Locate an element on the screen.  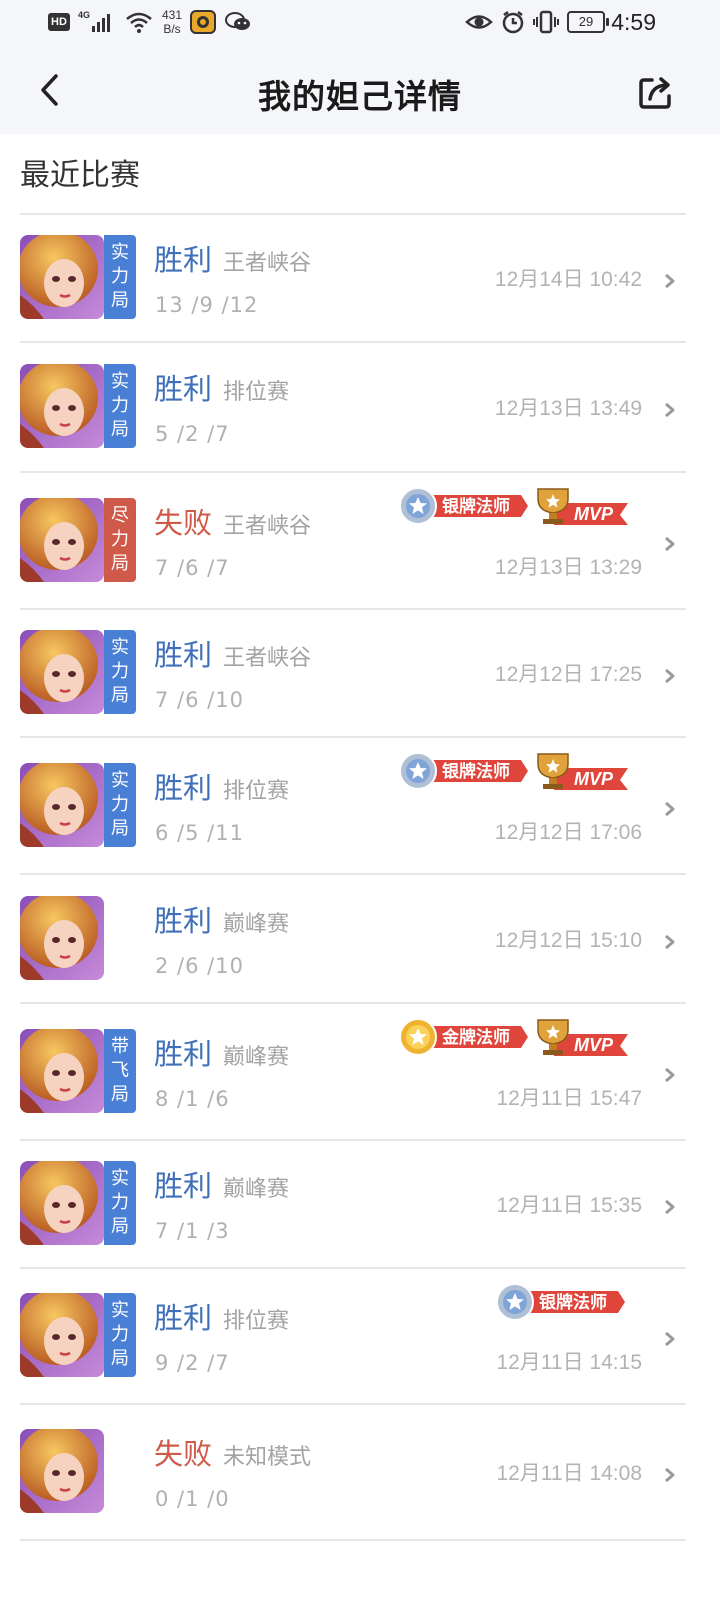
match-date: 12月14日 10:42 is located at coordinates (568, 279).